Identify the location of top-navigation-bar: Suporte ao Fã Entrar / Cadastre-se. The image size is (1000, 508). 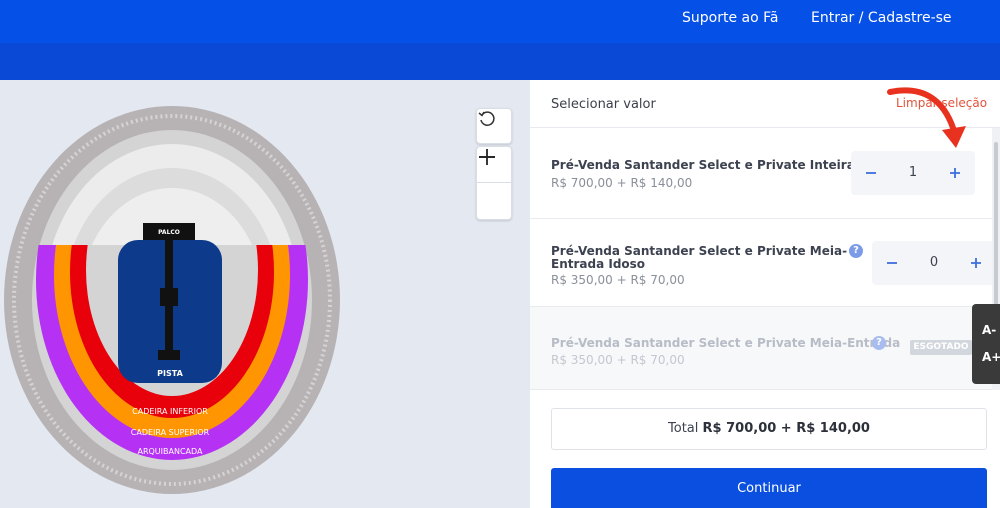
(500, 21).